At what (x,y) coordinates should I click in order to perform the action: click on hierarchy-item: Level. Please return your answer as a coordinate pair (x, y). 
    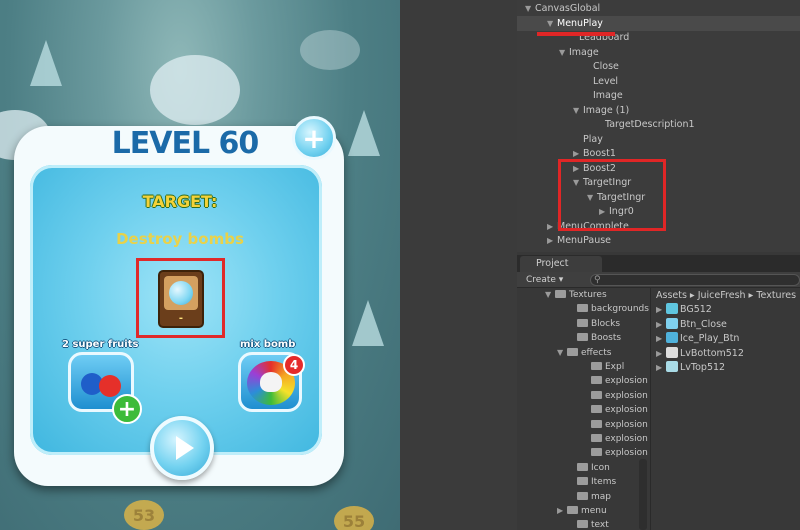
    Looking at the image, I should click on (600, 82).